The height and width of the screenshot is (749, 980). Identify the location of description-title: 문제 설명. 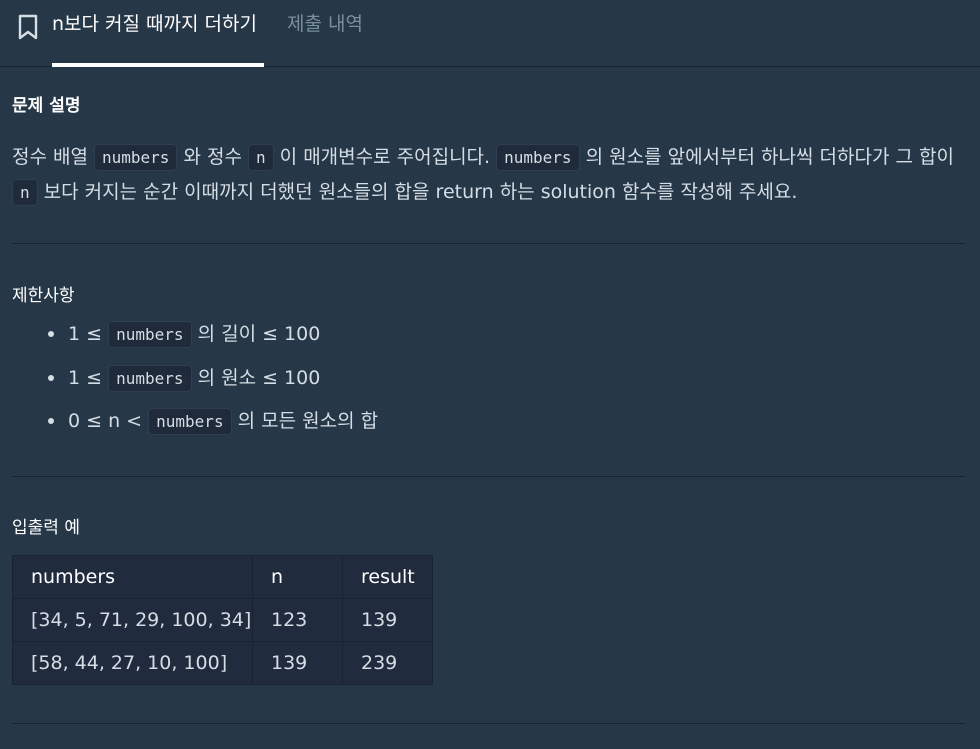
(46, 106).